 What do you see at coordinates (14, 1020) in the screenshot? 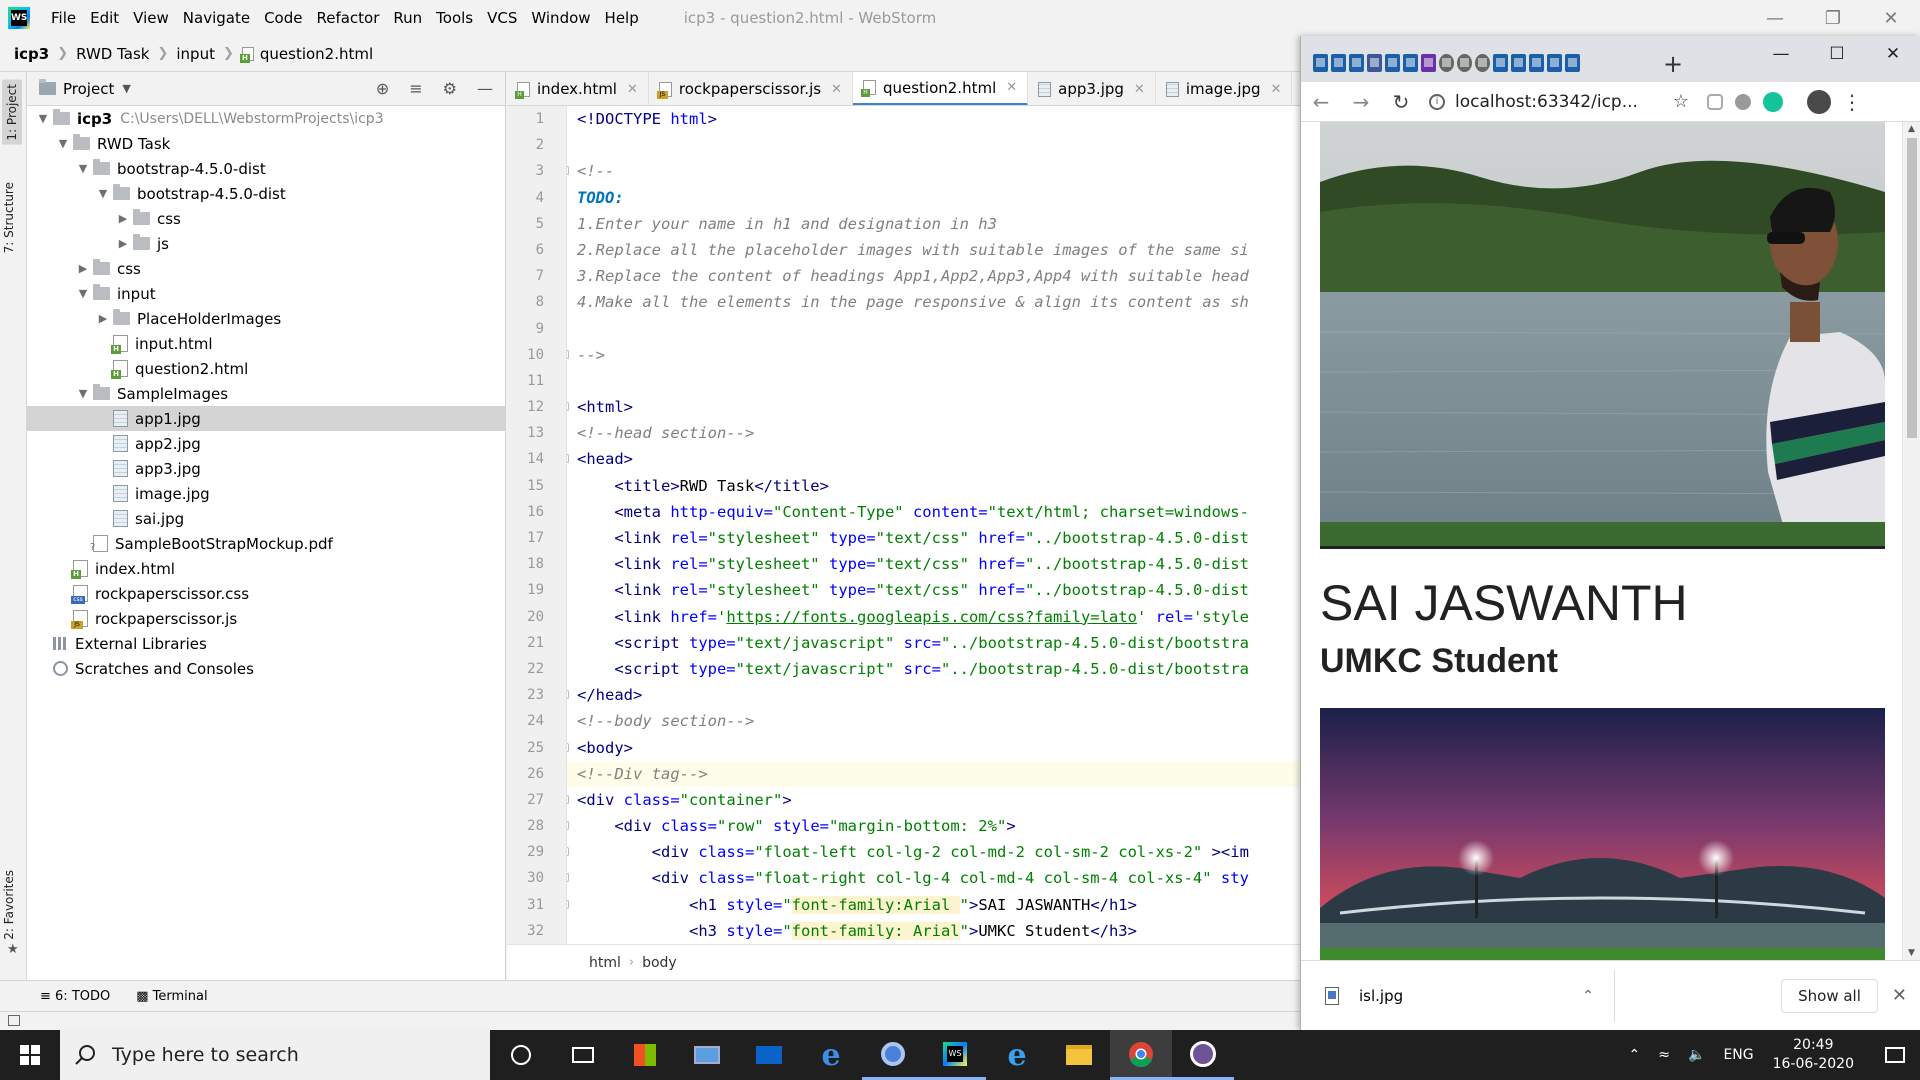
I see `toggle-tool-windows-icon` at bounding box center [14, 1020].